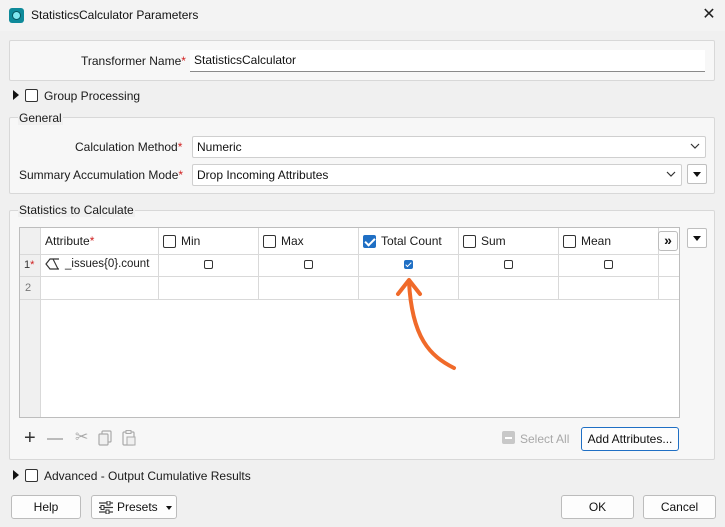 The width and height of the screenshot is (725, 527). What do you see at coordinates (697, 174) in the screenshot?
I see `summary-mode-menu-button` at bounding box center [697, 174].